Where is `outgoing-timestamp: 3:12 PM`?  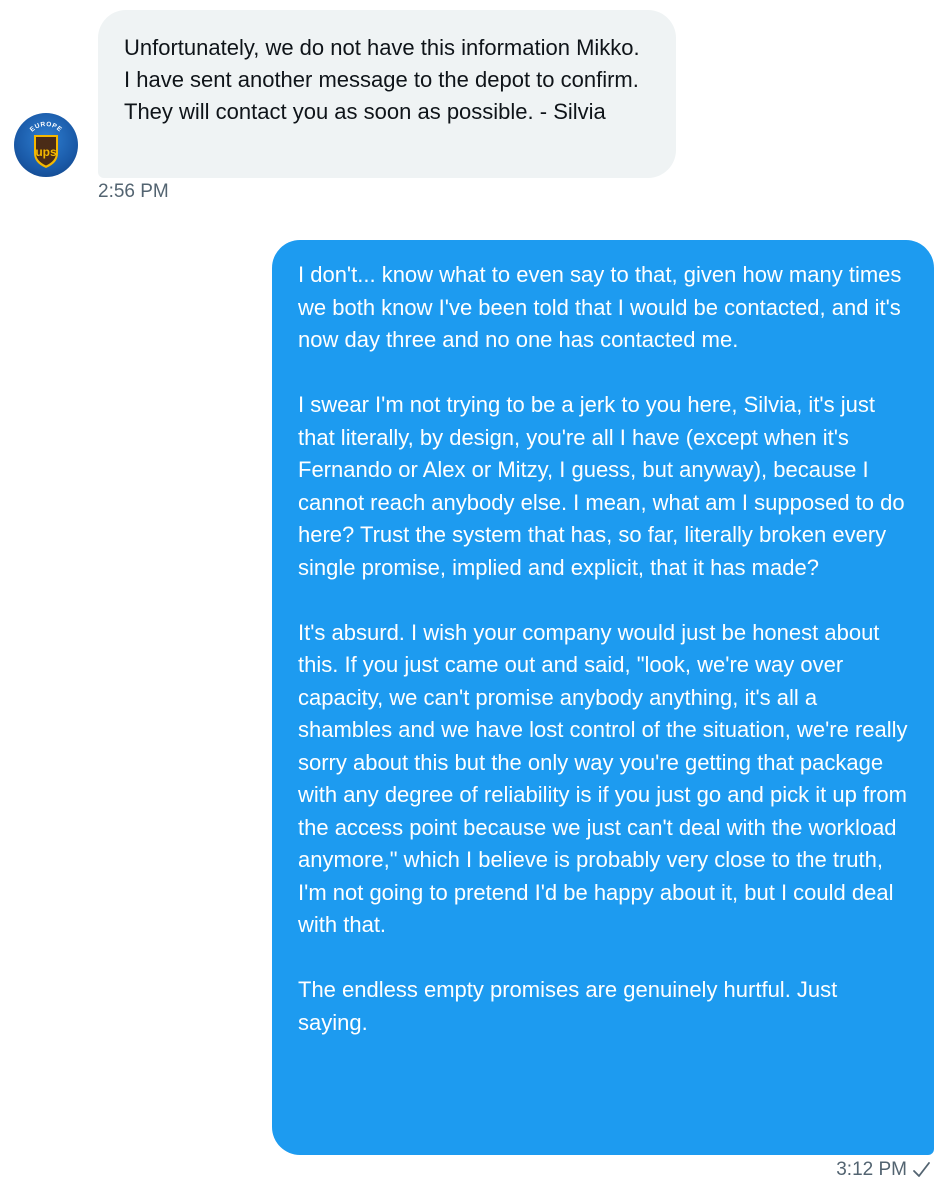
outgoing-timestamp: 3:12 PM is located at coordinates (871, 1169).